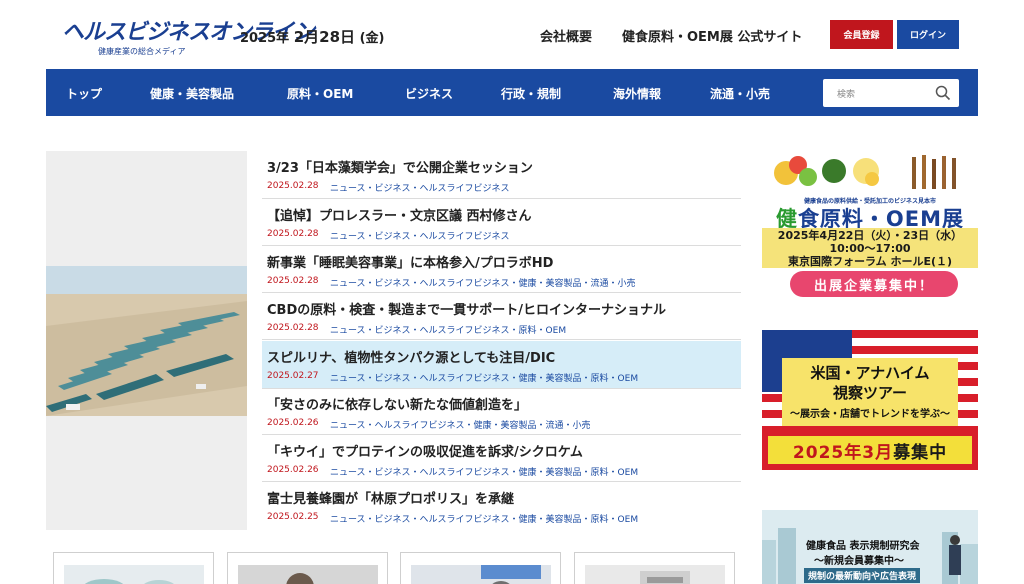 Image resolution: width=1024 pixels, height=584 pixels. Describe the element at coordinates (320, 93) in the screenshot. I see `nav-materials-oem: 原料・OEM` at that location.